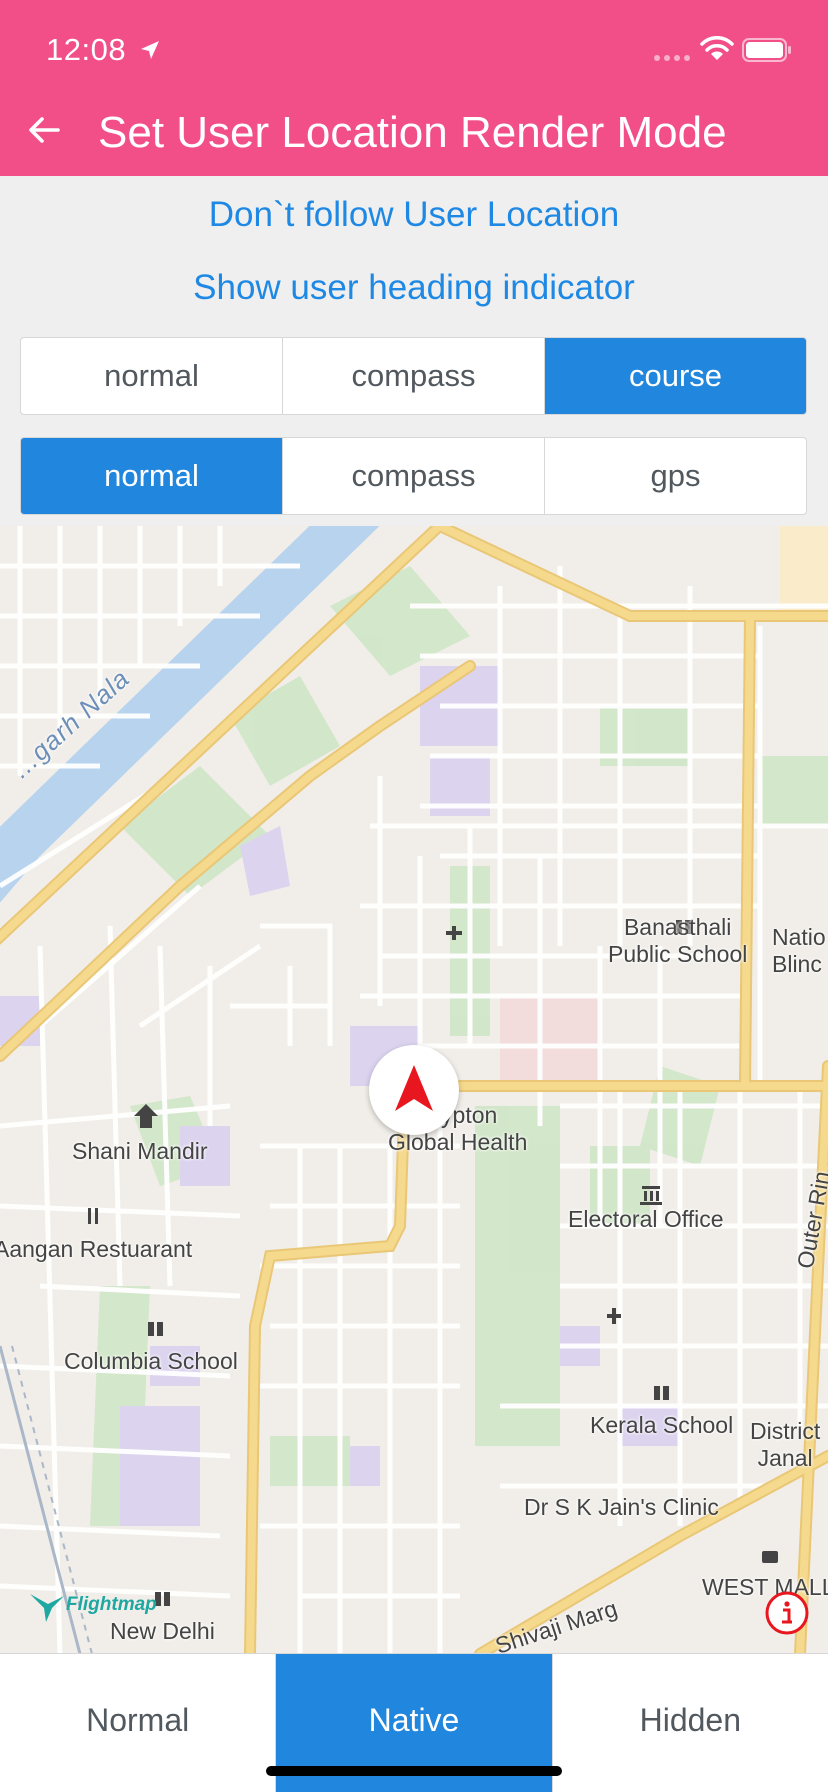 This screenshot has height=1792, width=828. Describe the element at coordinates (717, 48) in the screenshot. I see `wifi-icon` at that location.